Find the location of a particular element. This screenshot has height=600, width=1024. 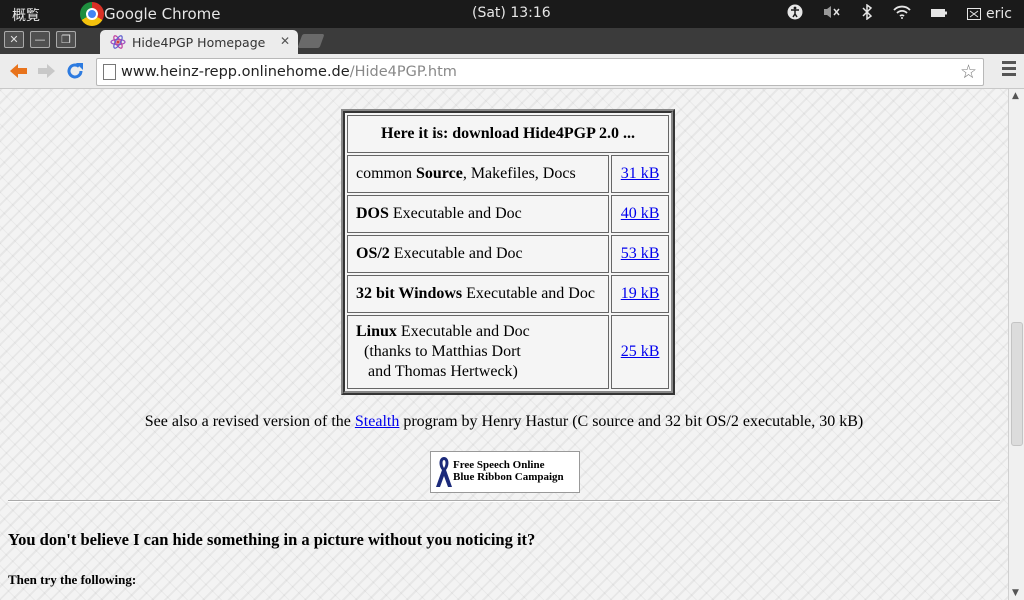

row-description: DOS Executable and Doc is located at coordinates (478, 214).